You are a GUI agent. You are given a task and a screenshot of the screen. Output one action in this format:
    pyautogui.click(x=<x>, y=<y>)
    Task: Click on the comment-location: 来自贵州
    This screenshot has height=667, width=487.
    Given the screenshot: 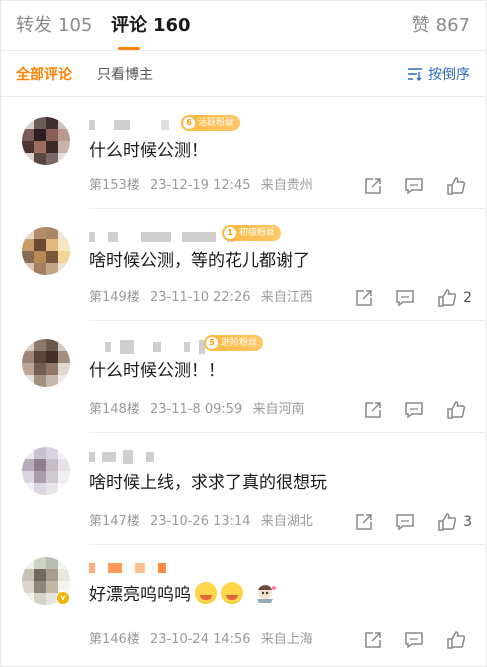 What is the action you would take?
    pyautogui.click(x=286, y=185)
    